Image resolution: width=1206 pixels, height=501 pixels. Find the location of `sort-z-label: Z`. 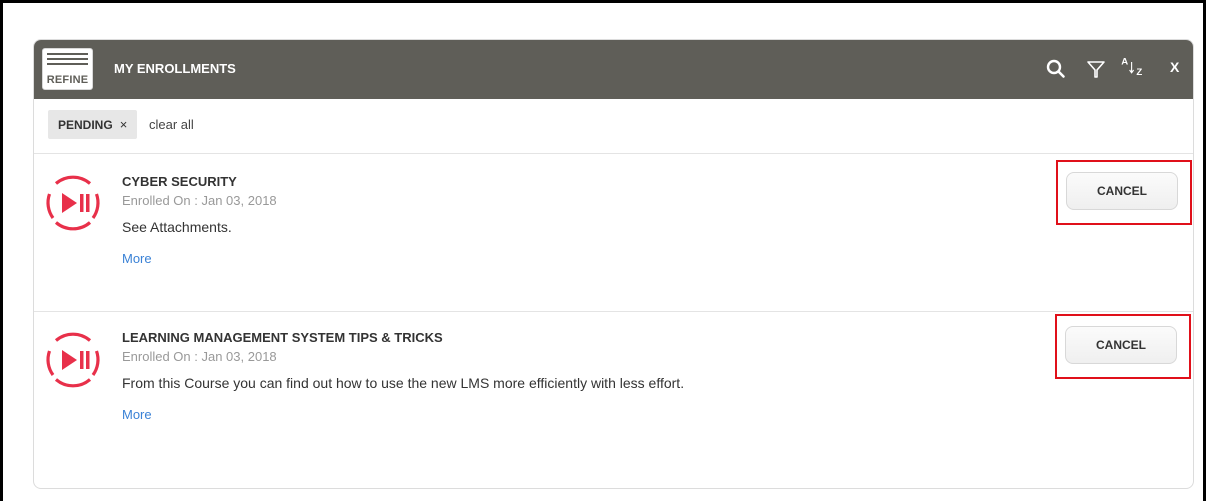

sort-z-label: Z is located at coordinates (1139, 72).